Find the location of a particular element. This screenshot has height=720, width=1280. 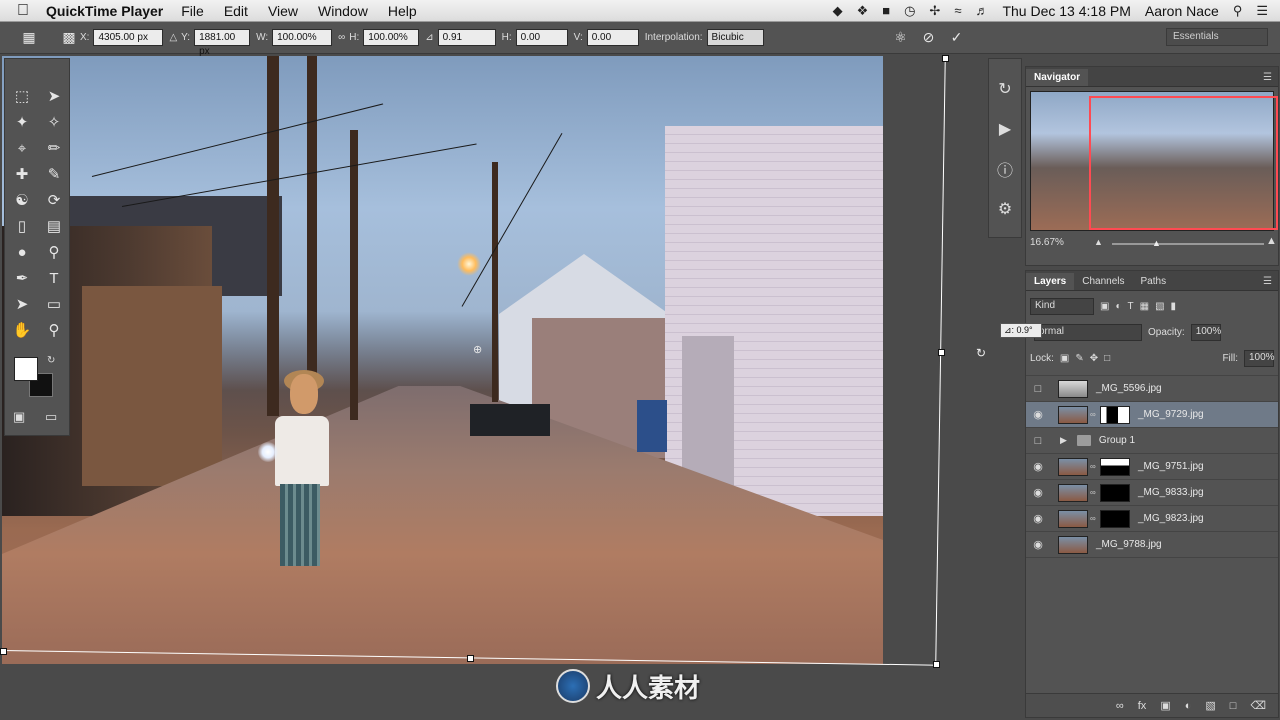

clone-stamp-tool-icon: ☯ is located at coordinates (22, 200).